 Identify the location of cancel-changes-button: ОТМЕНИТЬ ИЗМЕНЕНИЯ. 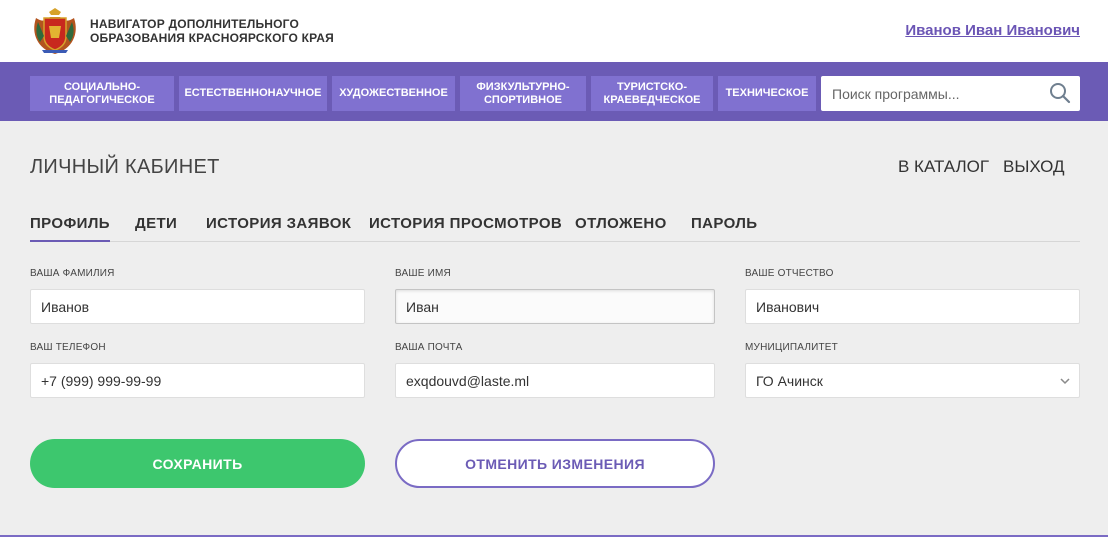
(555, 463).